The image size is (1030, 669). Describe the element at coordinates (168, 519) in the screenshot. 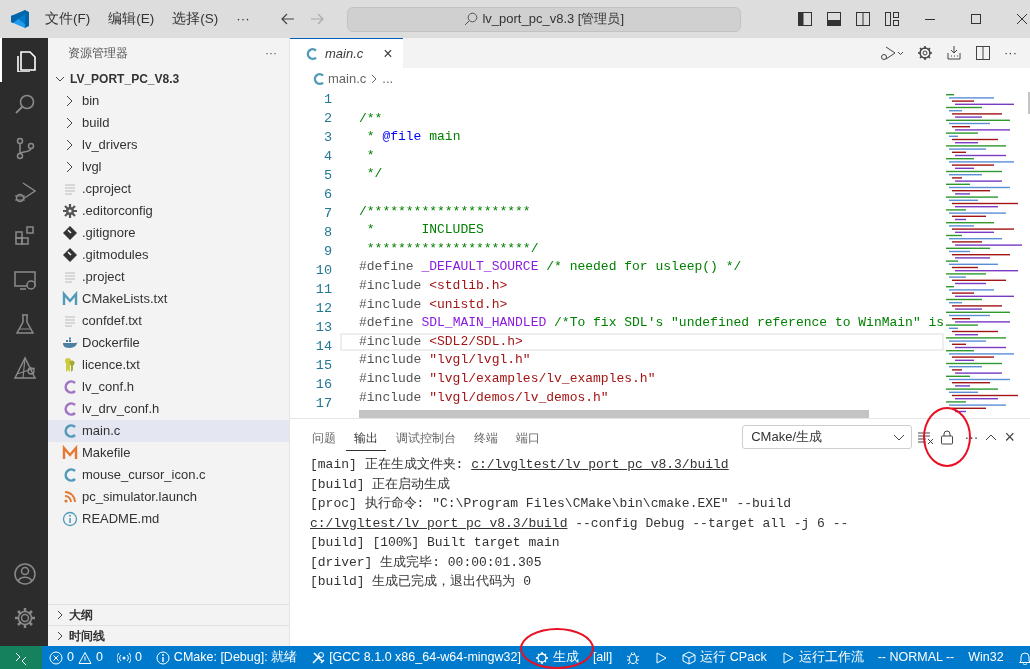

I see `file-tree-item: README.md` at that location.